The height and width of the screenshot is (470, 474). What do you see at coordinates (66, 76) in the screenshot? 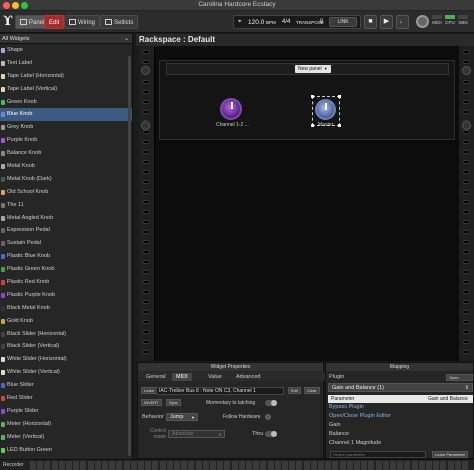
I see `widget-list-item: Tape Label (Horizontal)` at bounding box center [66, 76].